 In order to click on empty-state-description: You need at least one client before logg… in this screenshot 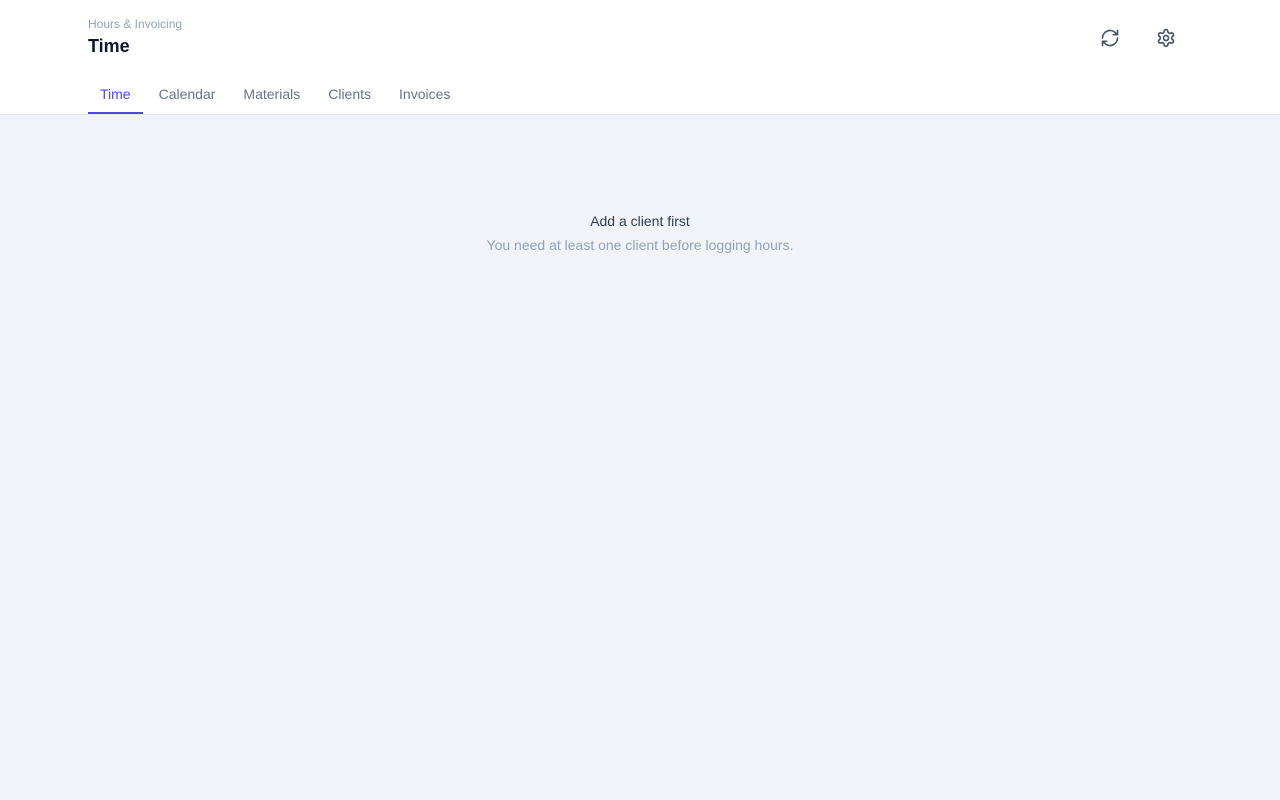, I will do `click(640, 245)`.